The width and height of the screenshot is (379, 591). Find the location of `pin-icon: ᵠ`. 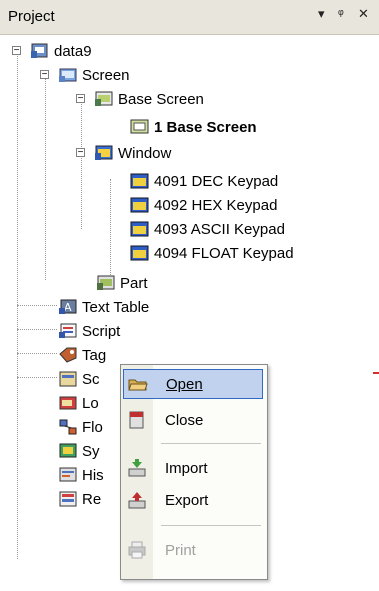

pin-icon: ᵠ is located at coordinates (341, 13).